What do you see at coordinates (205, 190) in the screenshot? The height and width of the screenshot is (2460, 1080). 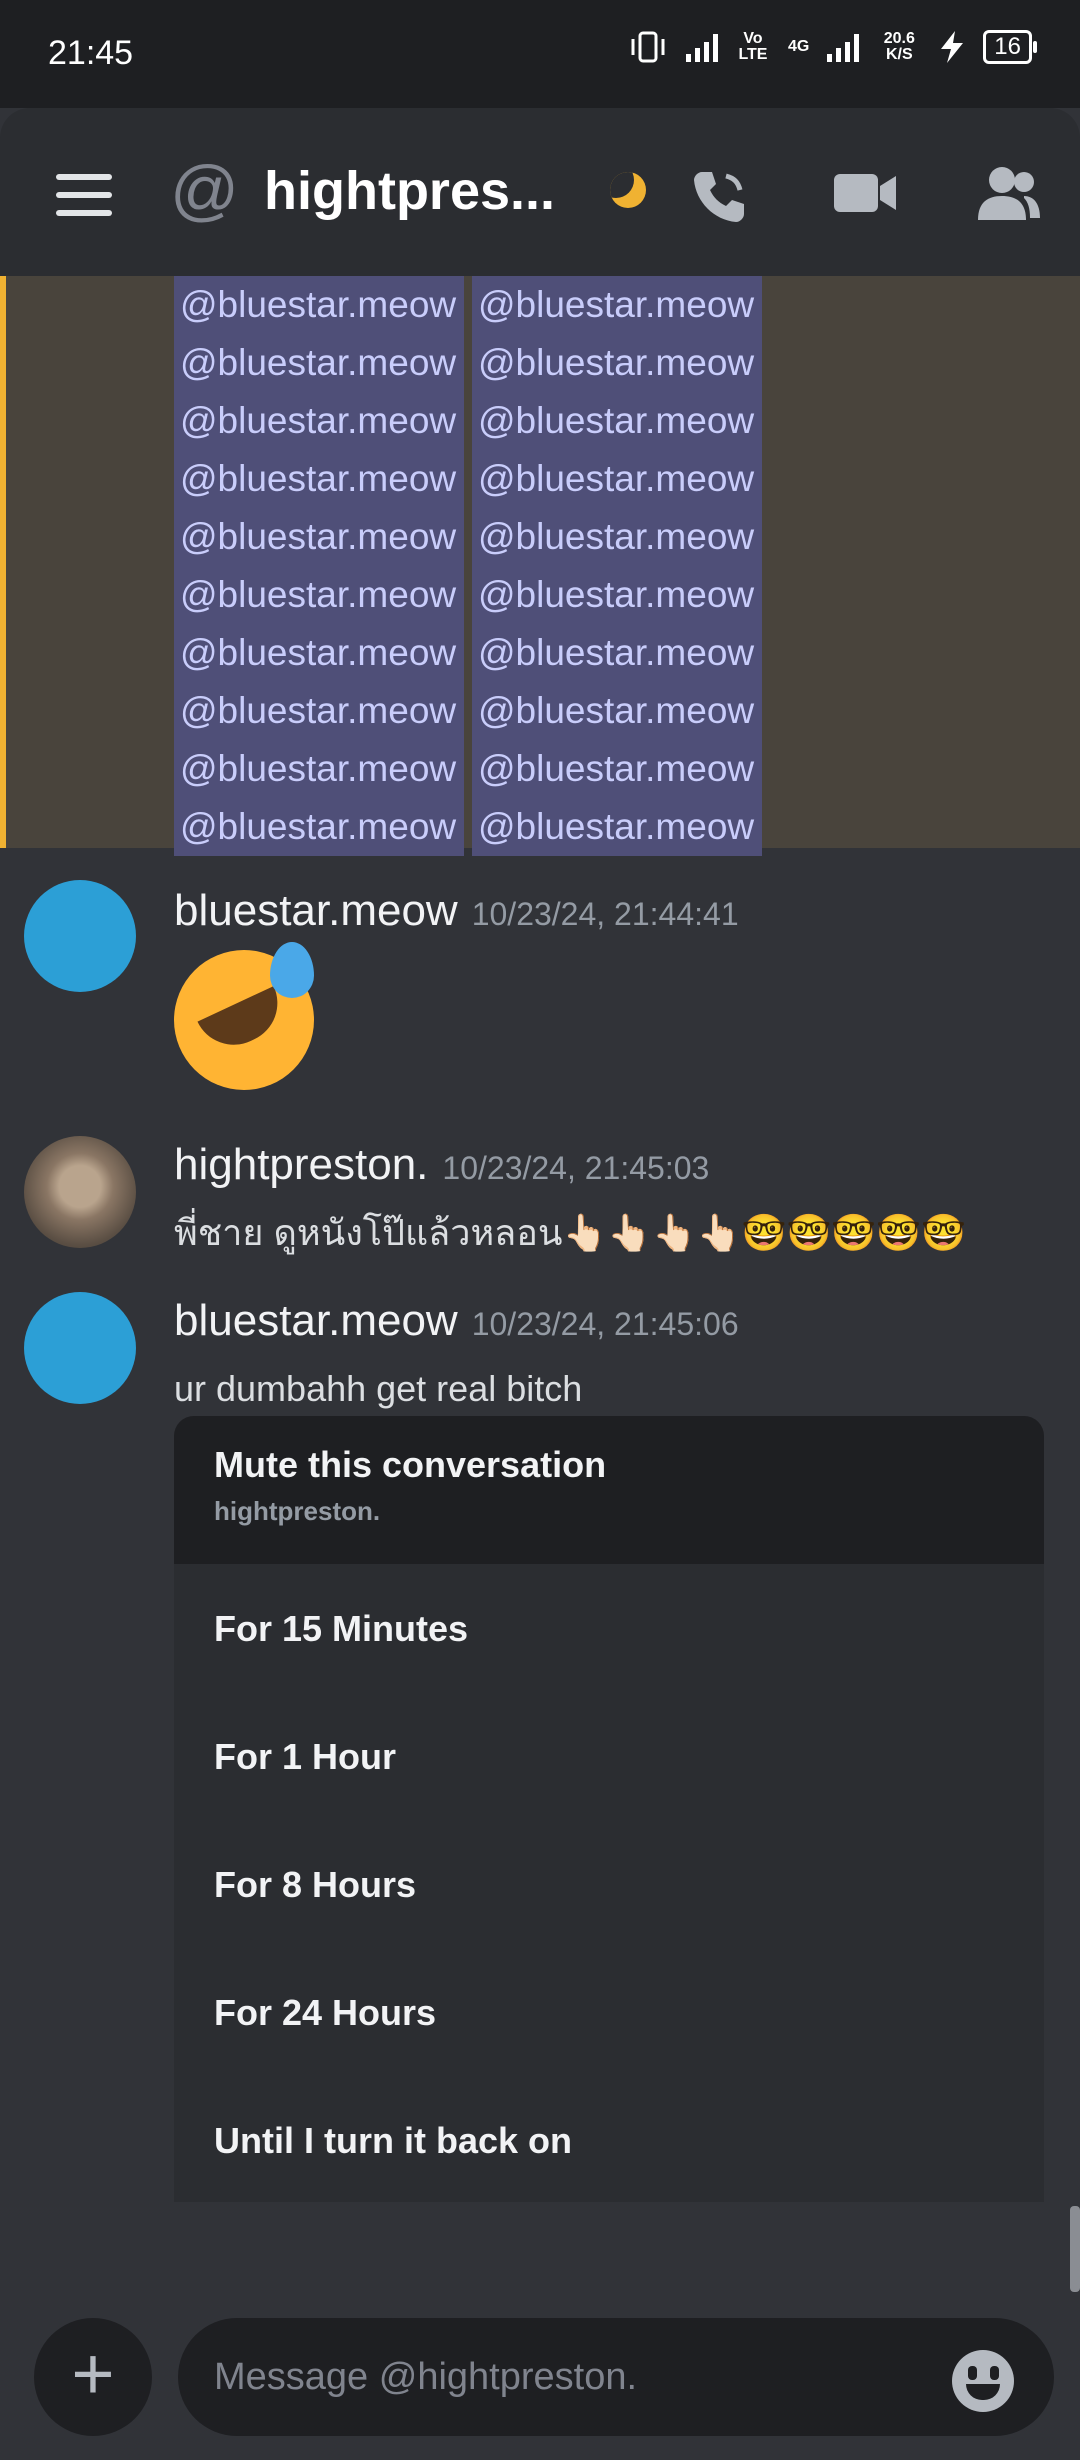 I see `at-icon: @` at bounding box center [205, 190].